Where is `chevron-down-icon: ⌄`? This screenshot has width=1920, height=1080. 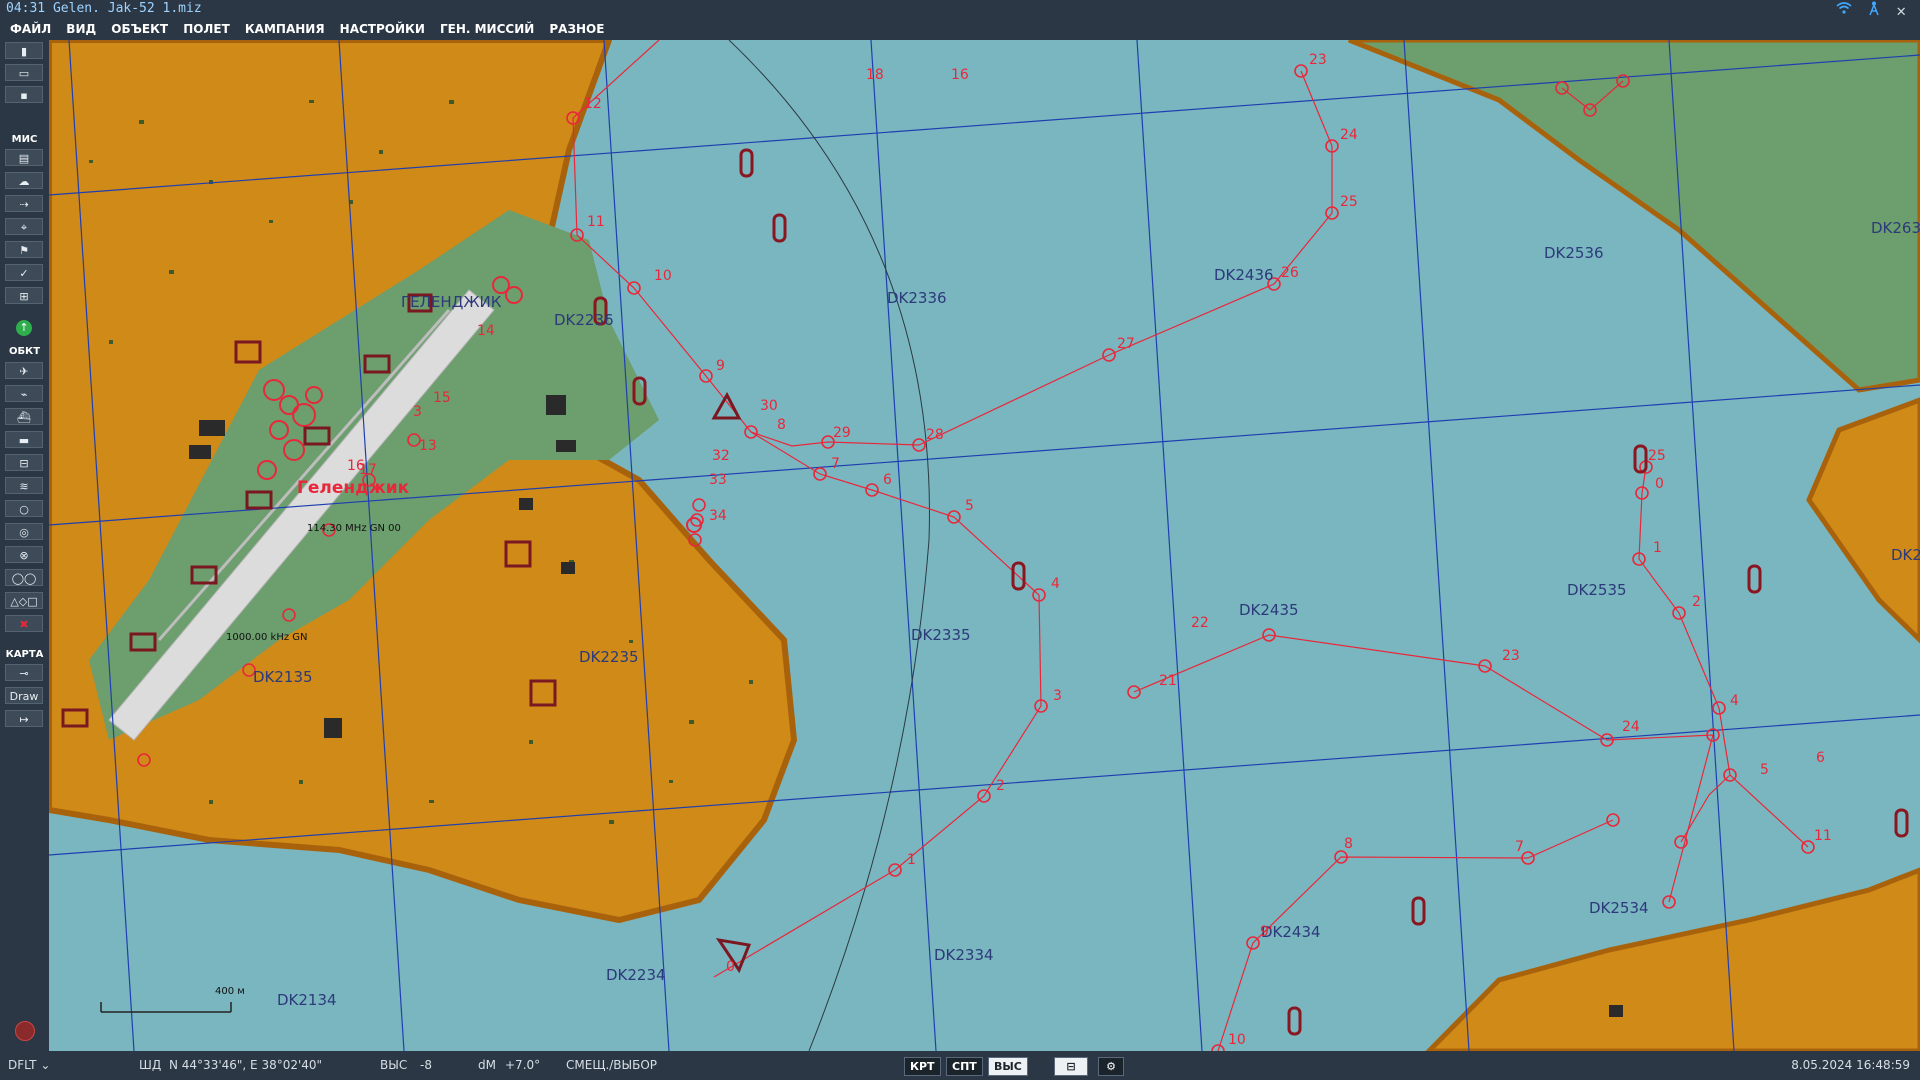 chevron-down-icon: ⌄ is located at coordinates (45, 1065).